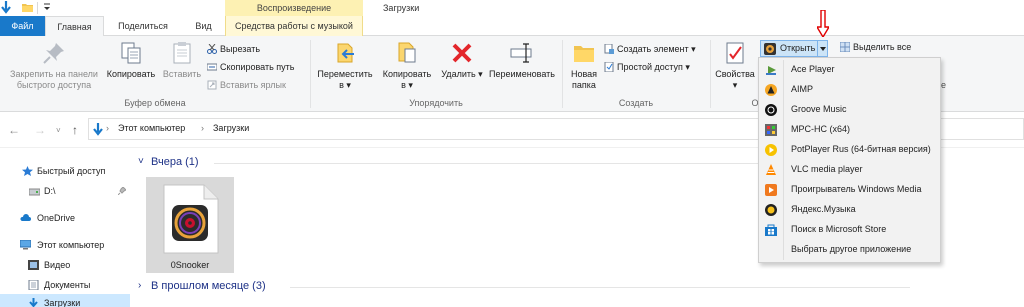 This screenshot has height=307, width=1024. Describe the element at coordinates (231, 128) in the screenshot. I see `breadcrumb-downloads: Загрузки` at that location.